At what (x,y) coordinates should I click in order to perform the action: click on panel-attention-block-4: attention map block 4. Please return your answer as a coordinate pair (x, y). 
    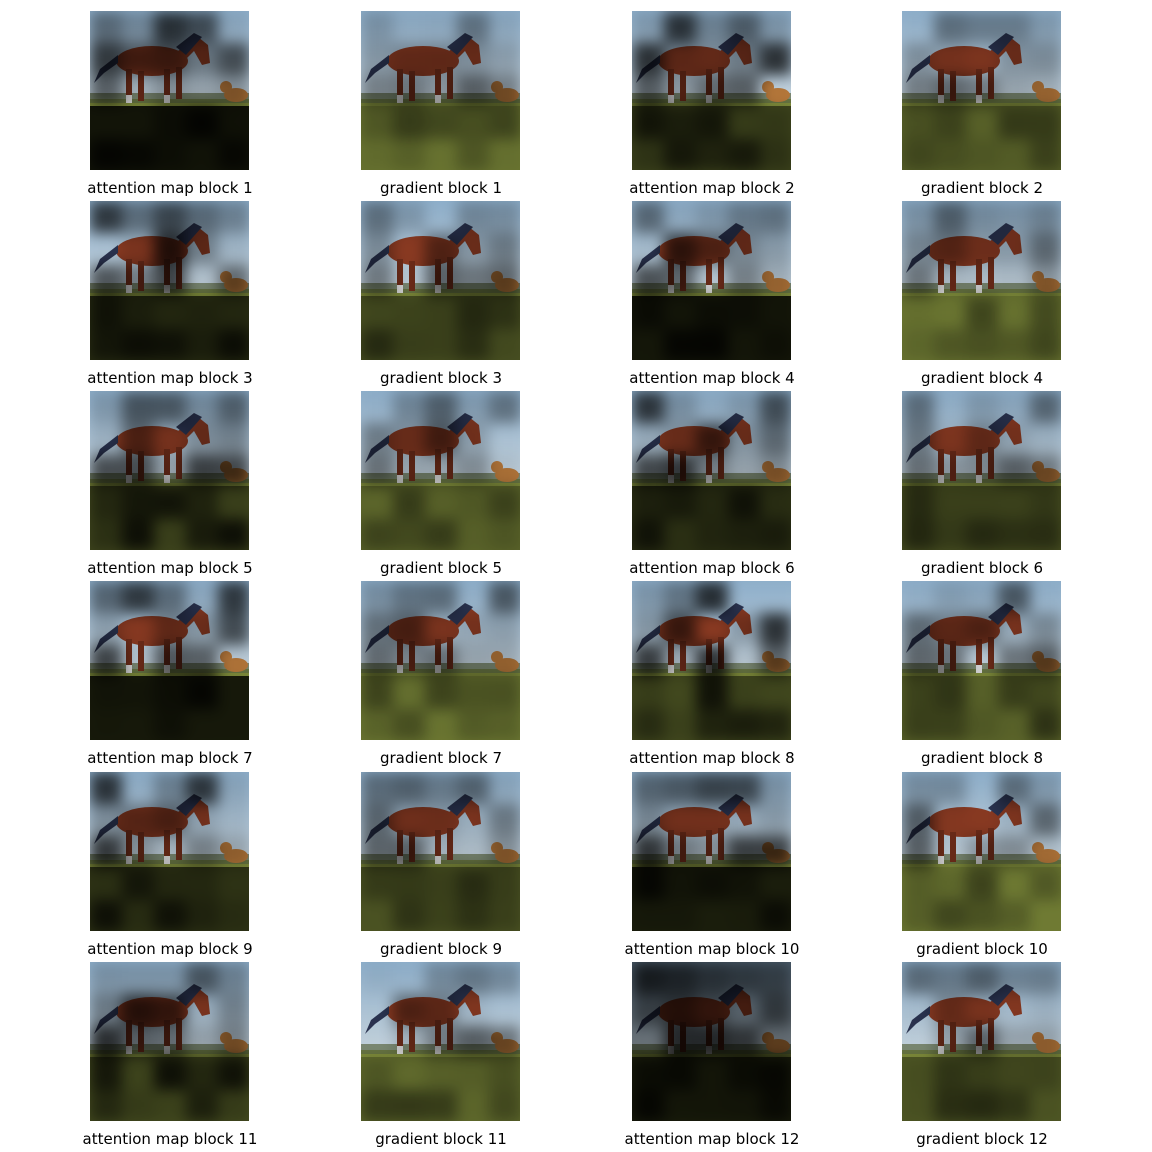
    Looking at the image, I should click on (712, 296).